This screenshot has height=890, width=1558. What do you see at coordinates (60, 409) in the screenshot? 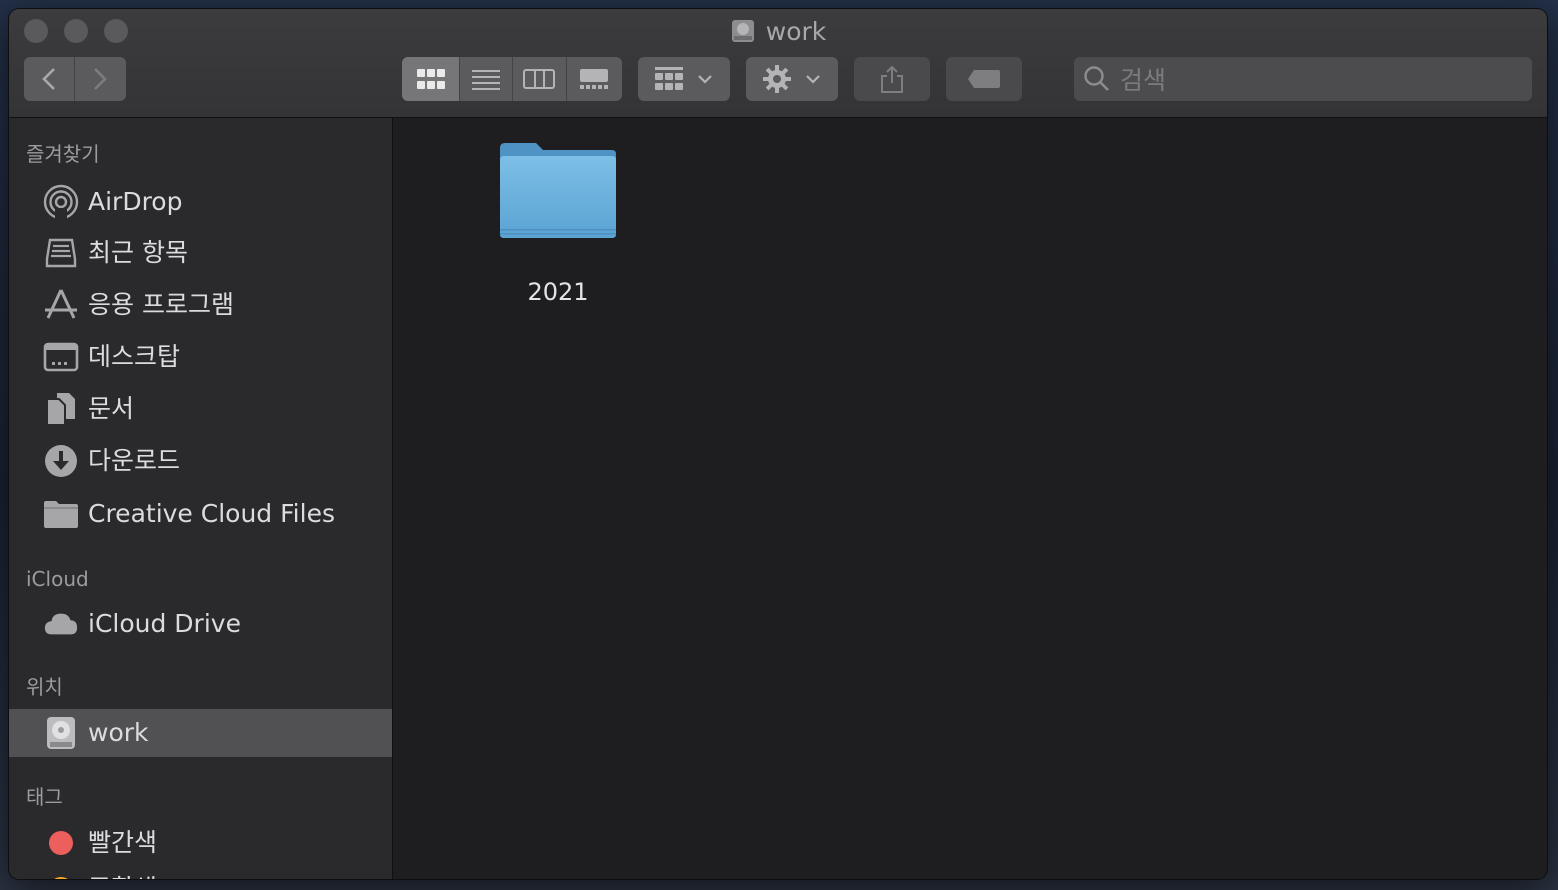
I see `documents-icon` at bounding box center [60, 409].